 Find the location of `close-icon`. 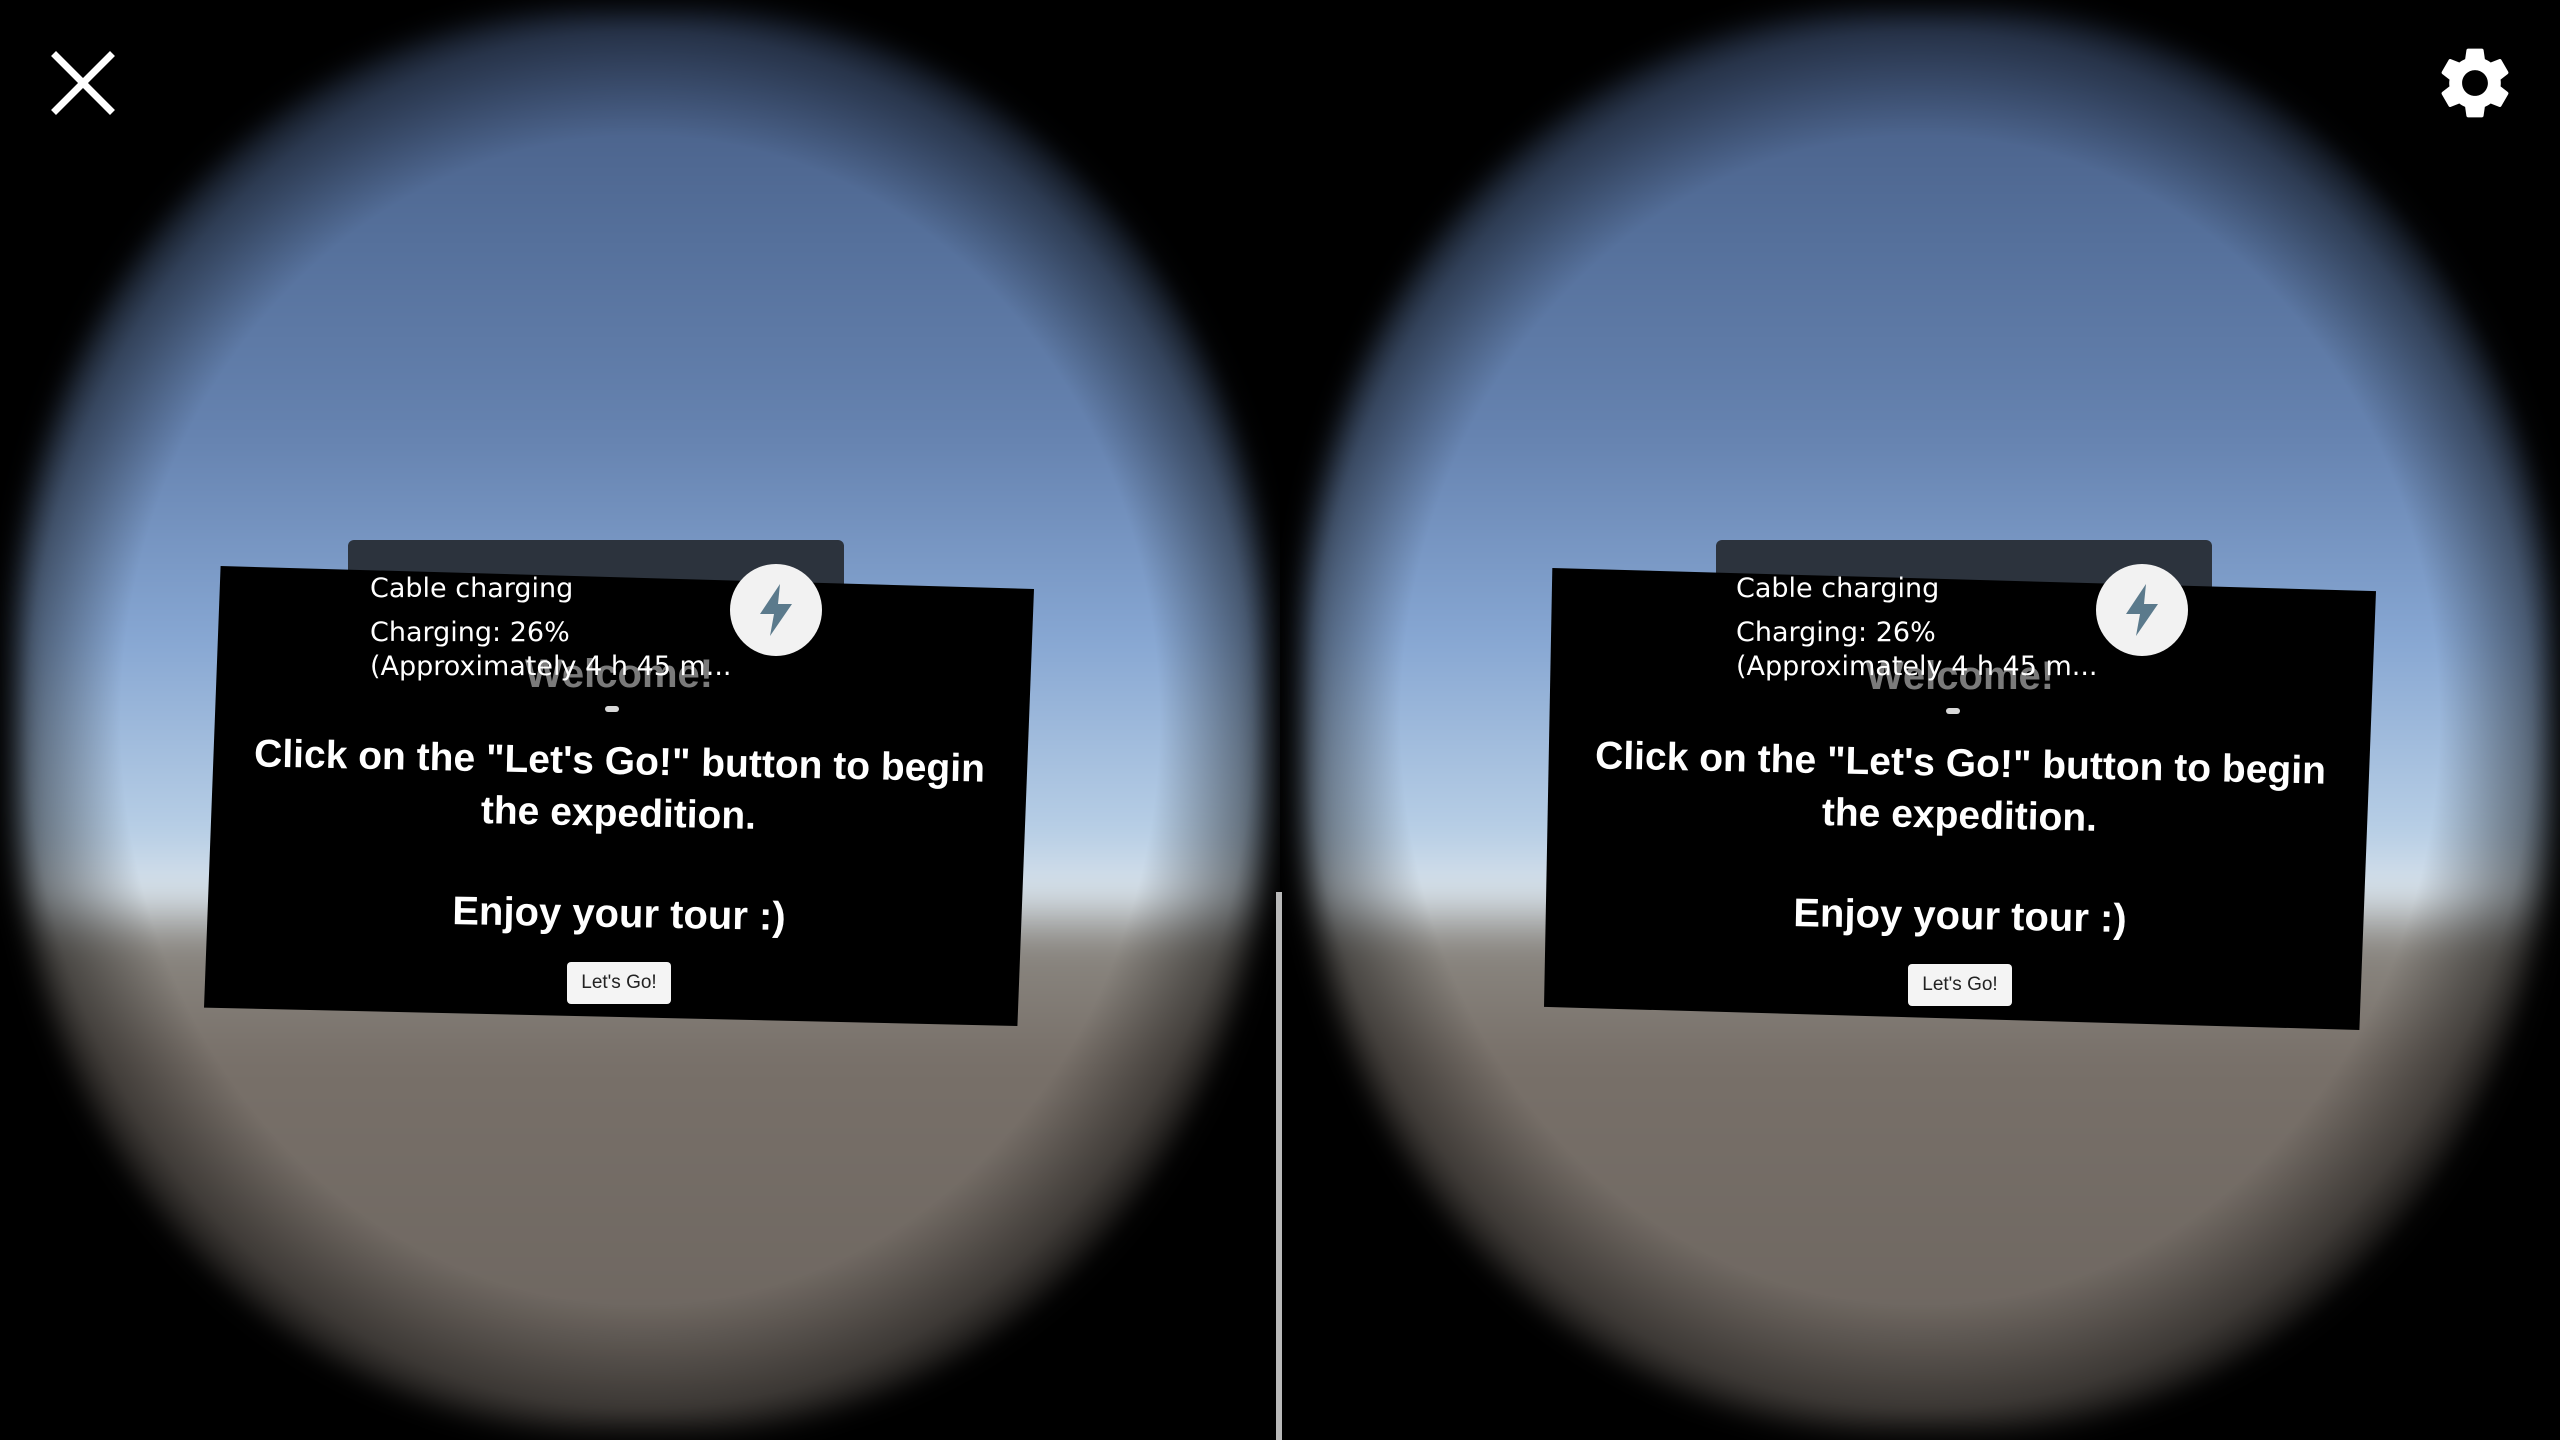

close-icon is located at coordinates (83, 83).